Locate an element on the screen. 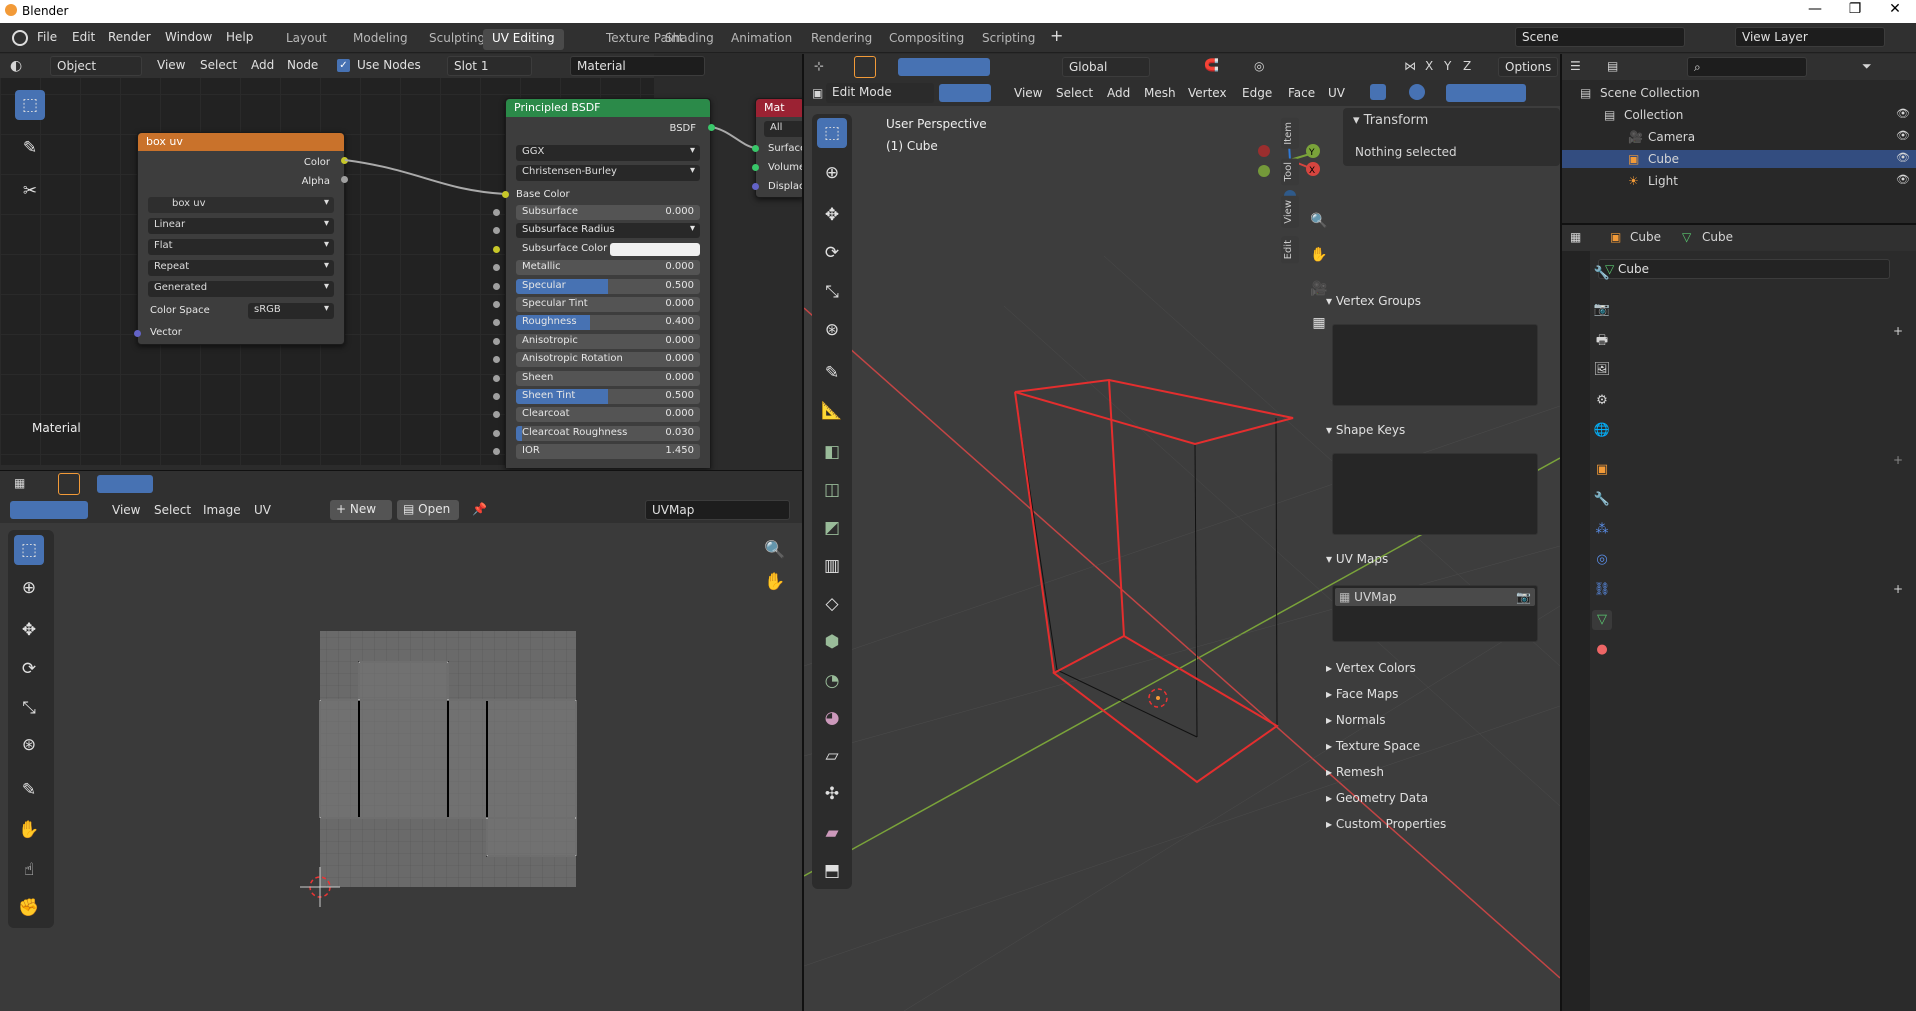  filter-icon: ⏷ is located at coordinates (1867, 66).